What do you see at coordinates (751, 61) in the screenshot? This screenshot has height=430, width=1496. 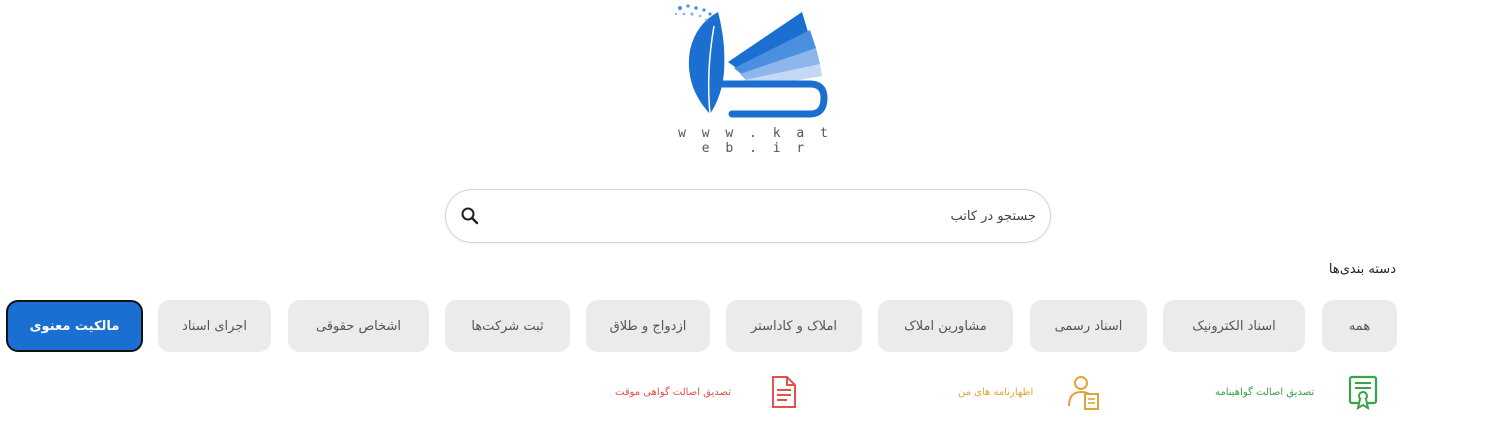 I see `feather-book-logo-icon` at bounding box center [751, 61].